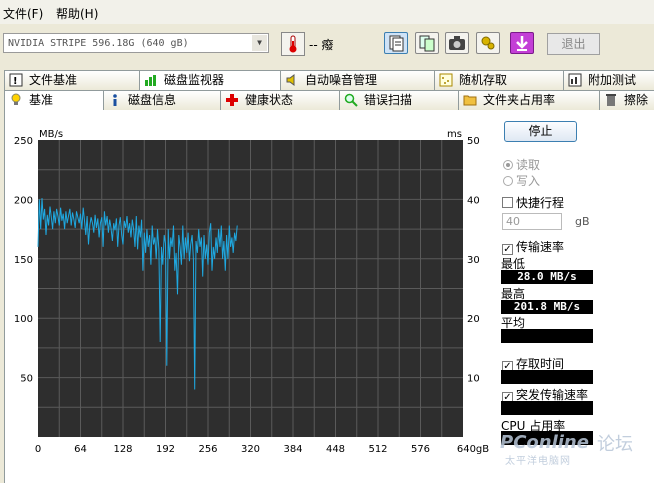 Image resolution: width=654 pixels, height=483 pixels. I want to click on average-value, so click(547, 336).